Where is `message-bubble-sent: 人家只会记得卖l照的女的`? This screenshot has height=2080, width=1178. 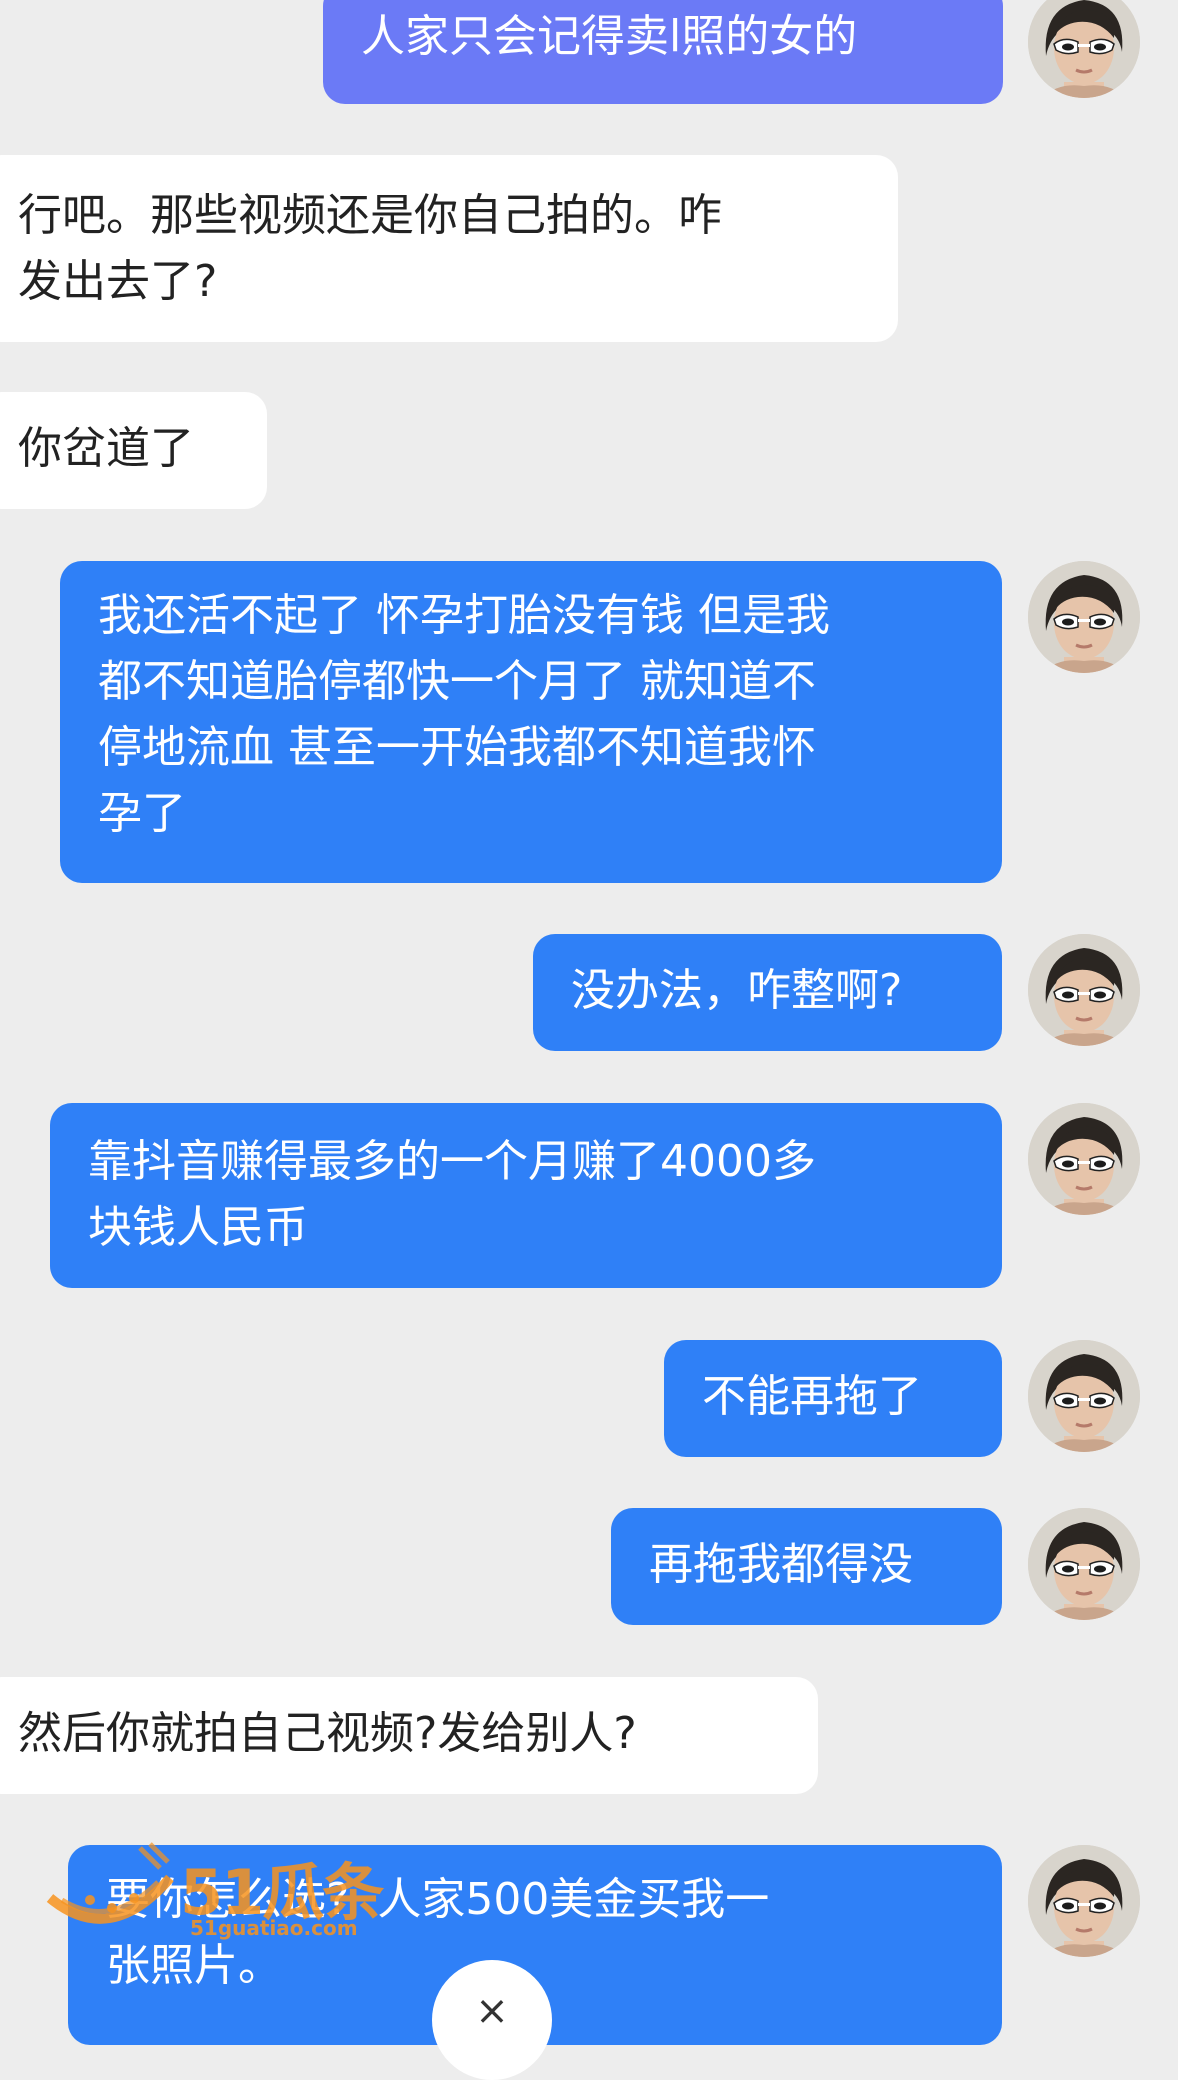
message-bubble-sent: 人家只会记得卖l照的女的 is located at coordinates (663, 52).